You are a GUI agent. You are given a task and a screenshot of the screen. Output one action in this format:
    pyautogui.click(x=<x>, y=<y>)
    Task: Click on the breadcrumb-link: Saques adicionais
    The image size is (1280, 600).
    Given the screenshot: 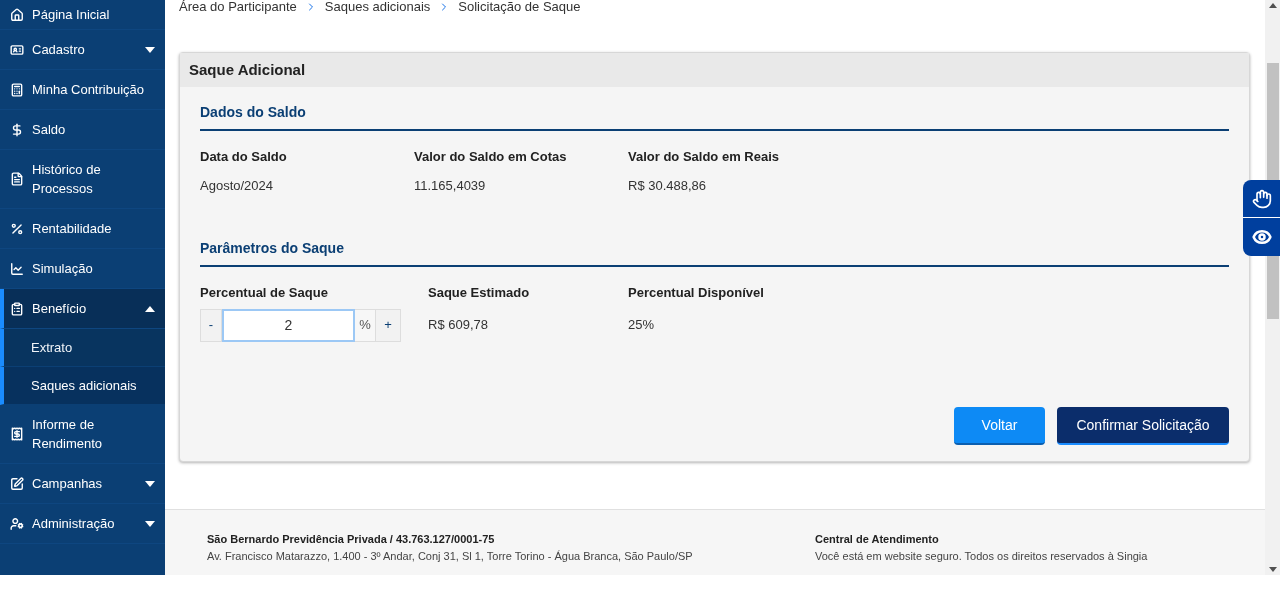 What is the action you would take?
    pyautogui.click(x=377, y=8)
    